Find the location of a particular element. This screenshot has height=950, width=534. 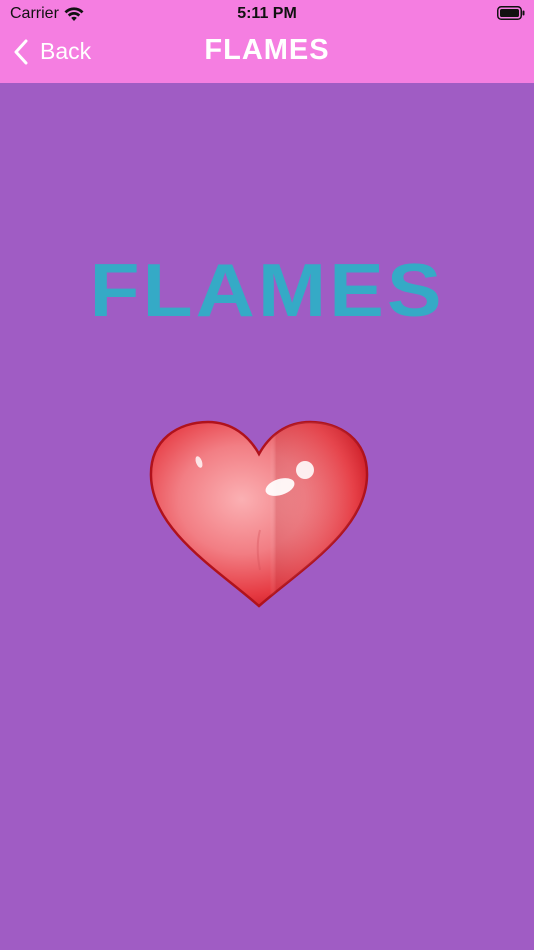

nav-title: FLAMES is located at coordinates (267, 50).